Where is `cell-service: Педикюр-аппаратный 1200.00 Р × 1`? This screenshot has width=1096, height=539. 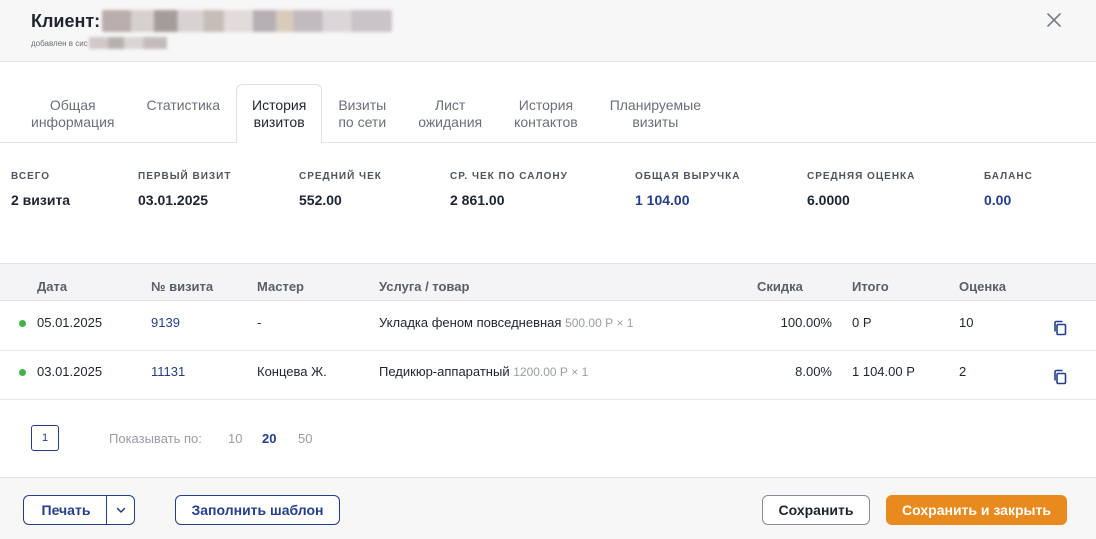
cell-service: Педикюр-аппаратный 1200.00 Р × 1 is located at coordinates (483, 371).